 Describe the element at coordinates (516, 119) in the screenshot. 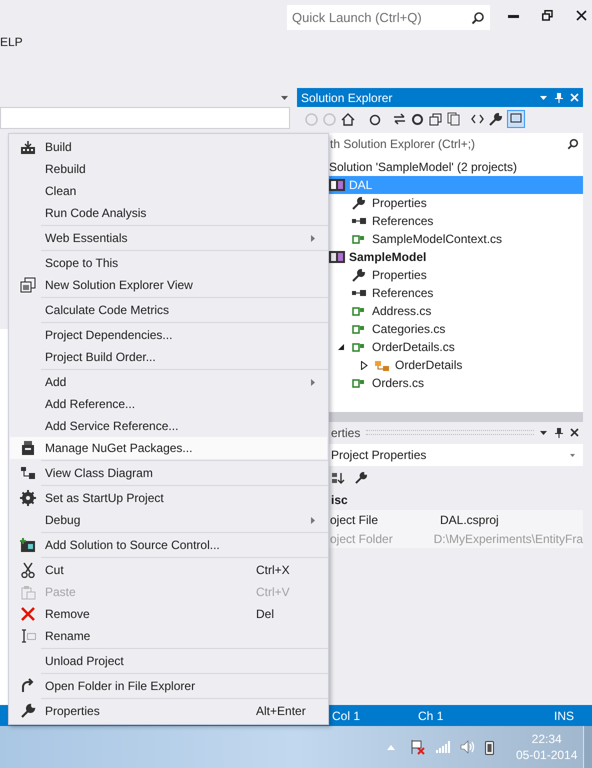

I see `preview-icon` at that location.